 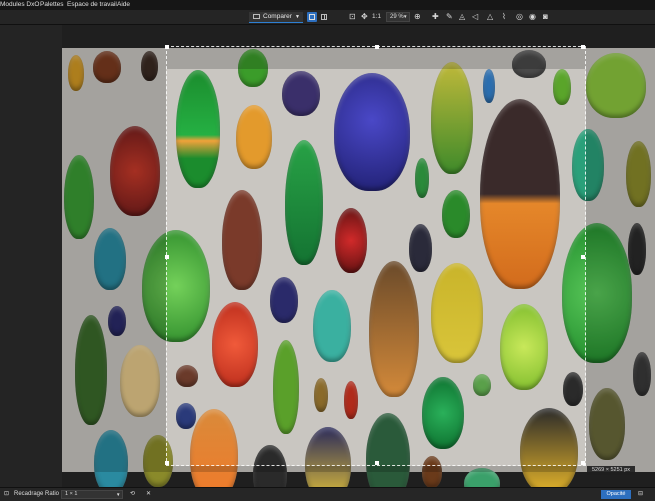 I want to click on split-view-icon, so click(x=324, y=17).